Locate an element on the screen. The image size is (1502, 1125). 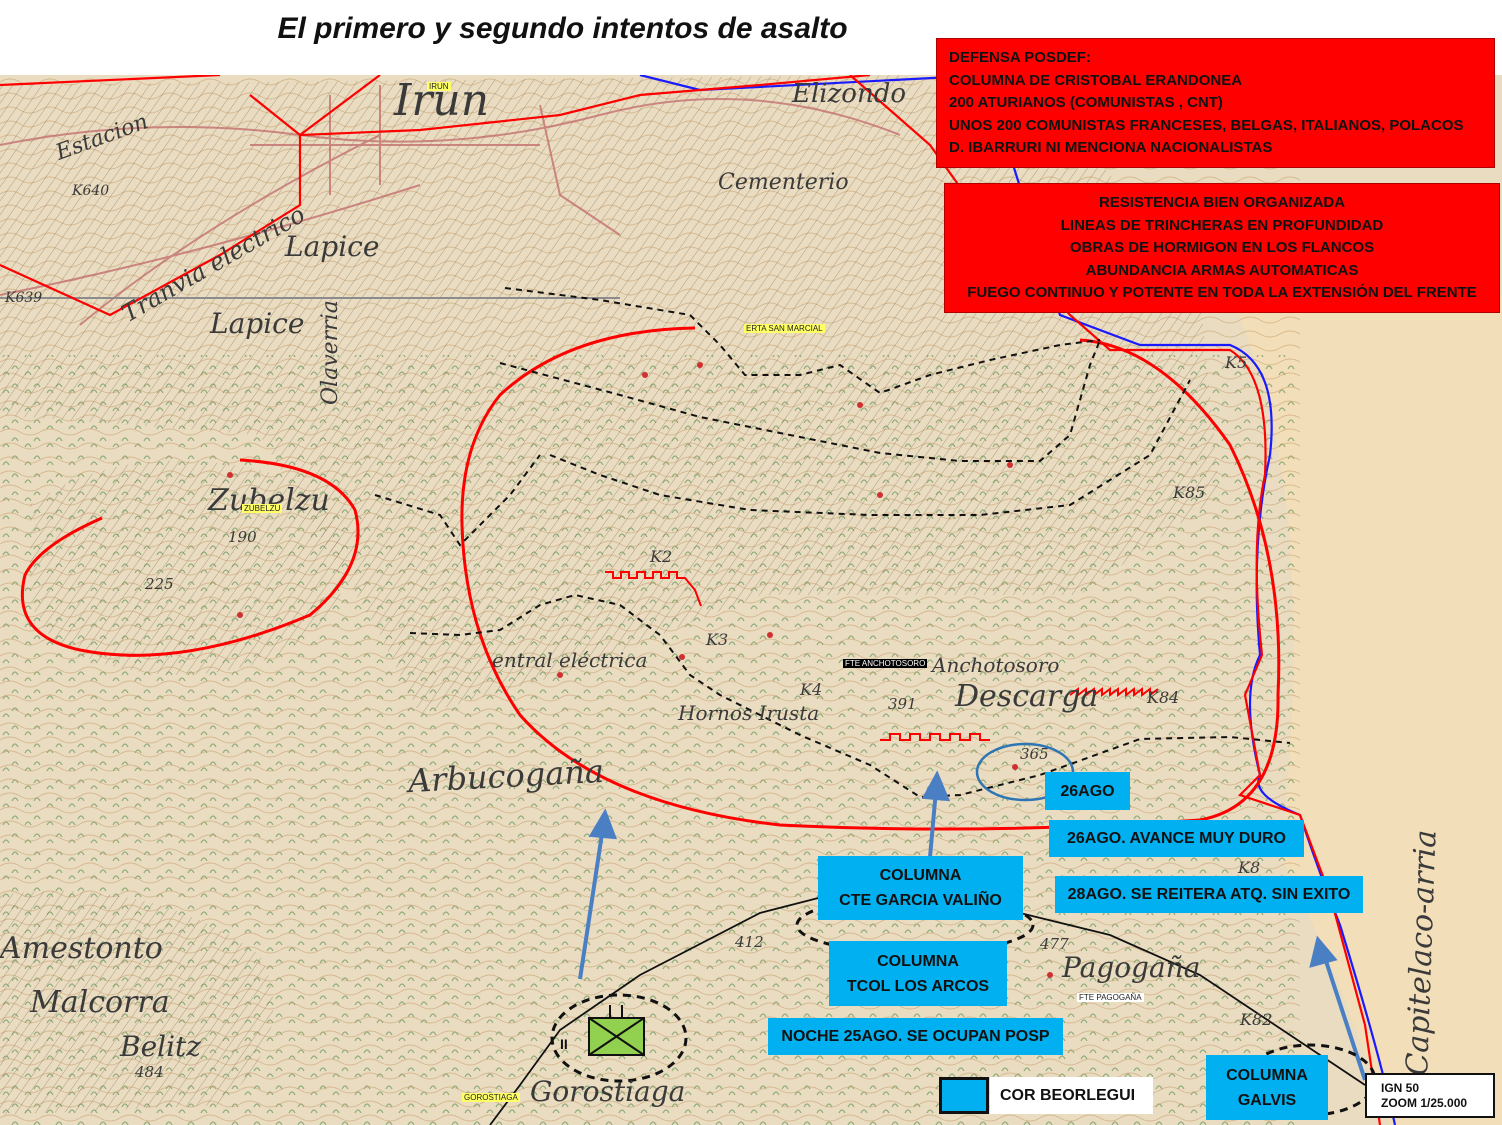
column-garcia-valino-line2: CTE GARCIA VALIÑO is located at coordinates (920, 900).